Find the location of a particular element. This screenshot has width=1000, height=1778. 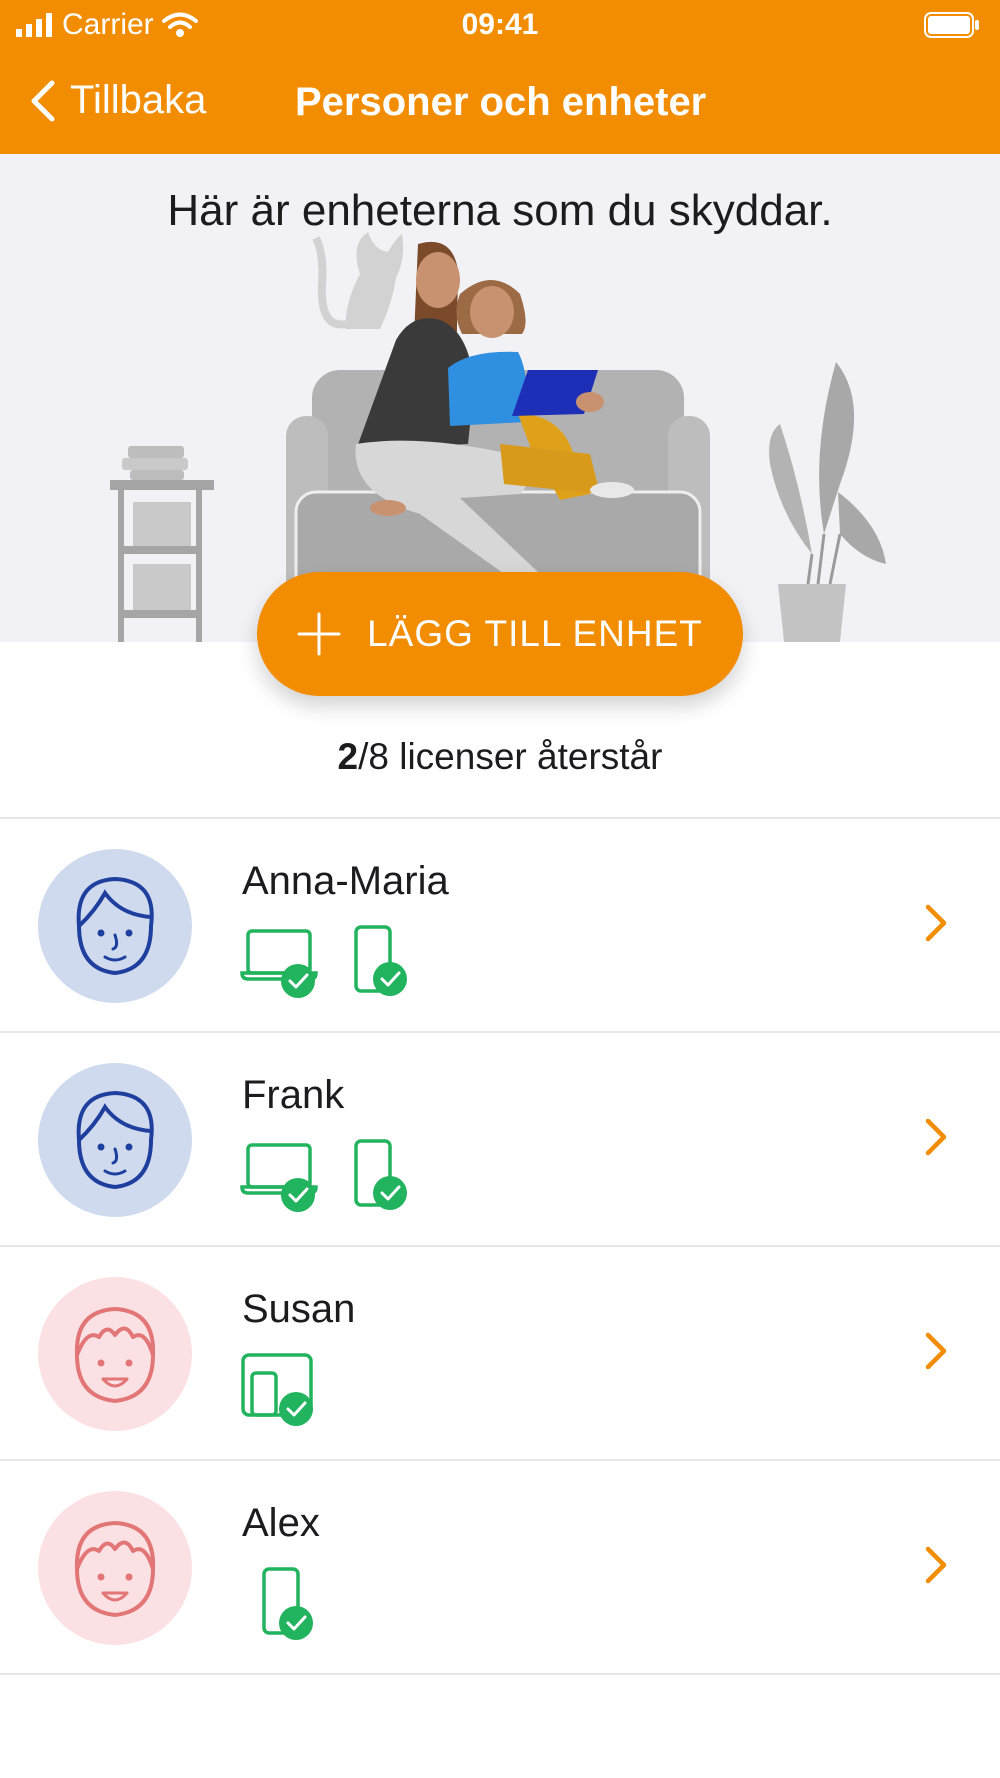

shelf-illustration is located at coordinates (162, 544).